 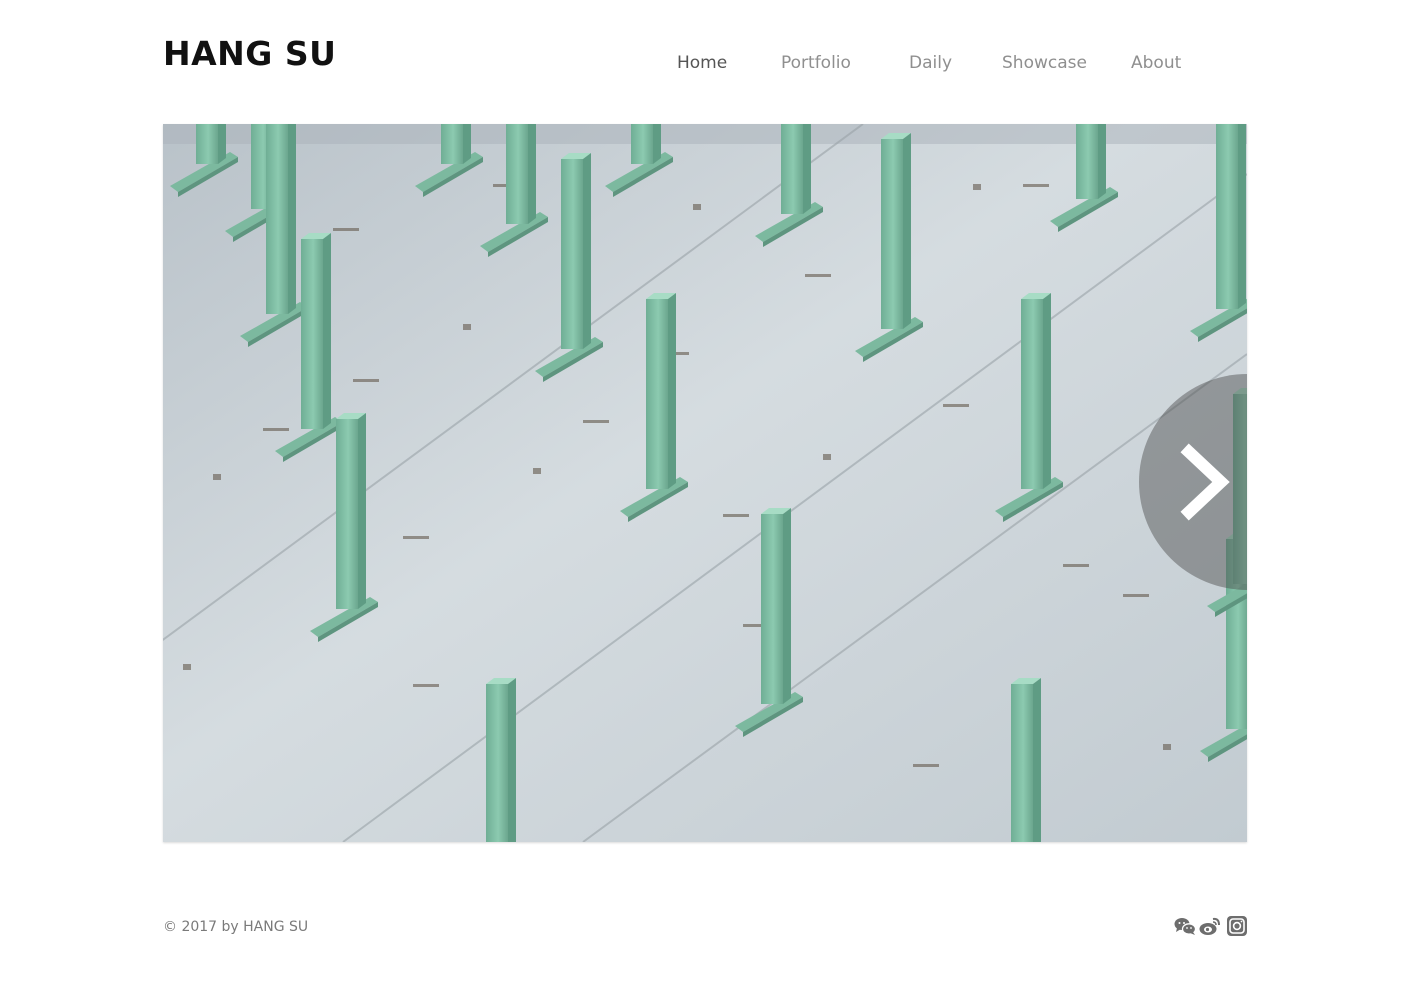 What do you see at coordinates (930, 63) in the screenshot?
I see `nav-item-daily: Daily` at bounding box center [930, 63].